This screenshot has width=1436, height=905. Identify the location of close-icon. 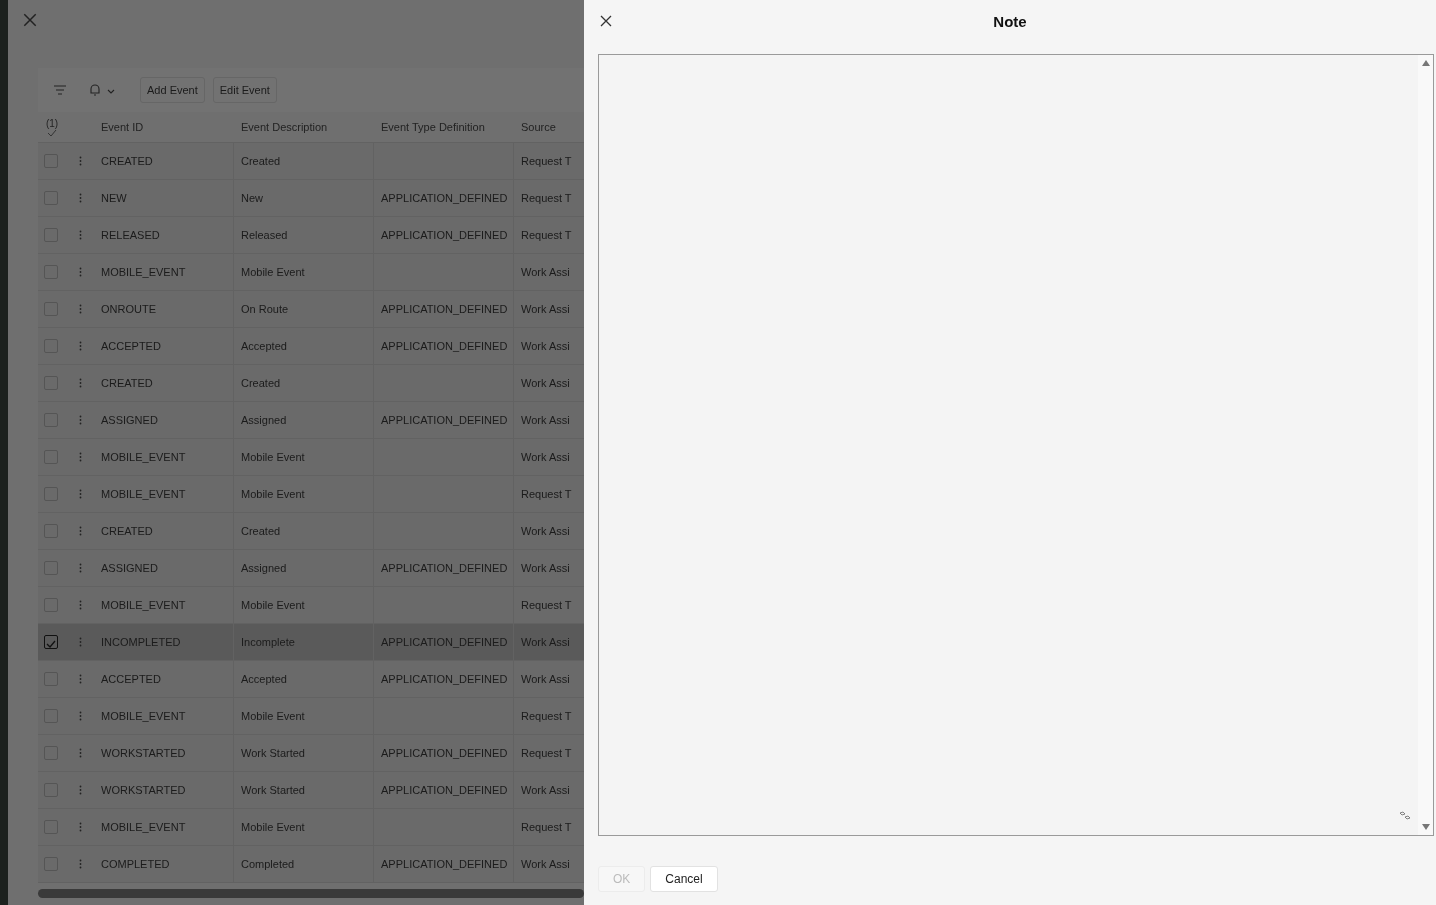
(606, 21).